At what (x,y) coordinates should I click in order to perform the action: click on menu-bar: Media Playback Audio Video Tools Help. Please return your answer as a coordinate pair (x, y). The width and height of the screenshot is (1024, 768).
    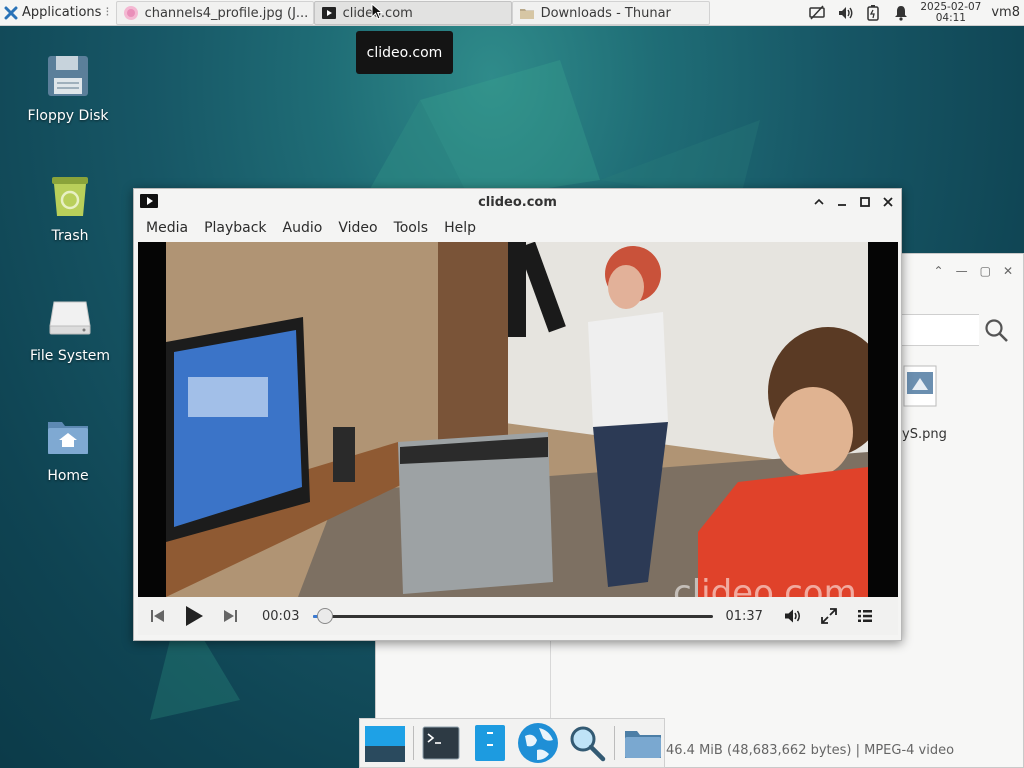
    Looking at the image, I should click on (517, 228).